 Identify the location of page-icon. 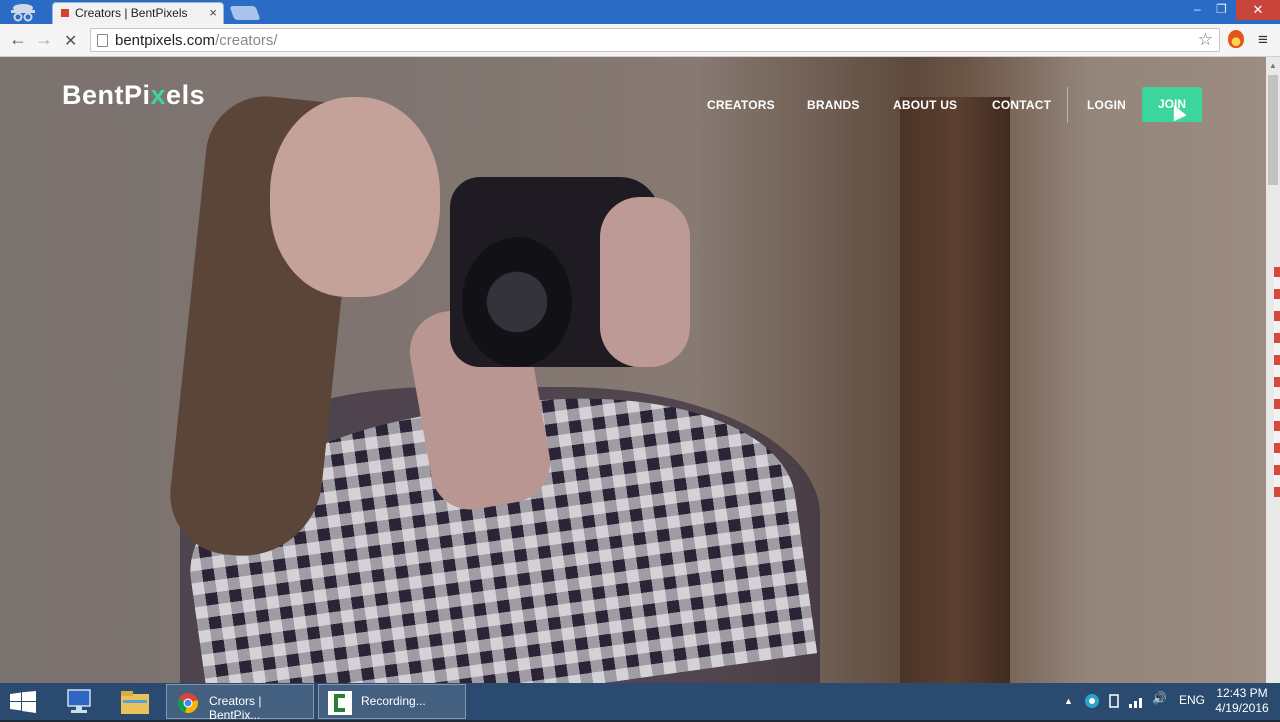
(102, 40).